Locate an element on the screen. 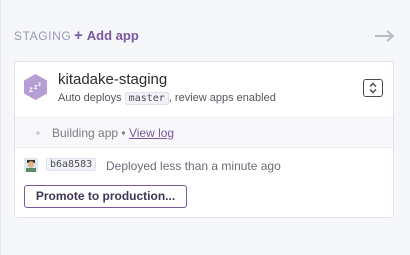  sleeping-zzz-icon: z z z is located at coordinates (35, 87).